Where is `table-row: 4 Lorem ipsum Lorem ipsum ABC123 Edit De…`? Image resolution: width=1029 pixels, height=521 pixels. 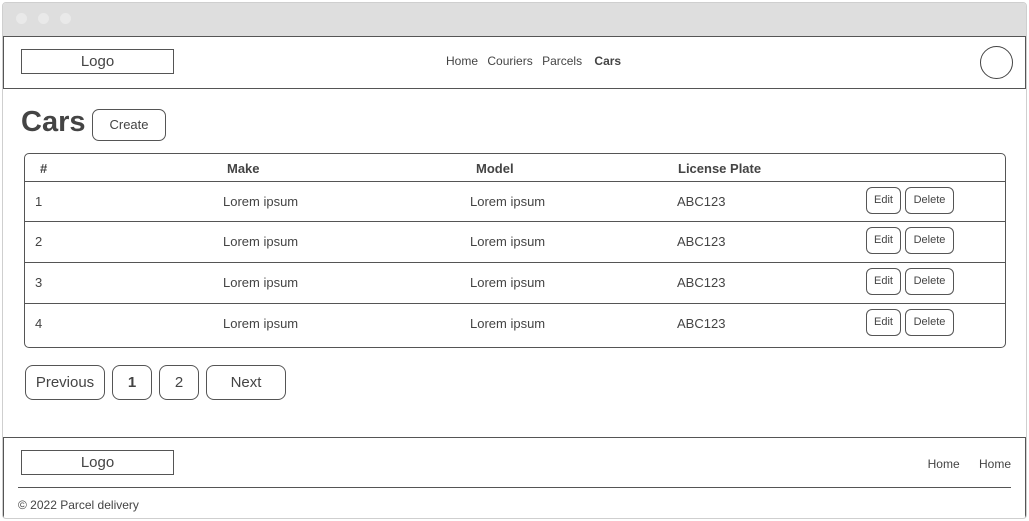
table-row: 4 Lorem ipsum Lorem ipsum ABC123 Edit De… is located at coordinates (515, 325).